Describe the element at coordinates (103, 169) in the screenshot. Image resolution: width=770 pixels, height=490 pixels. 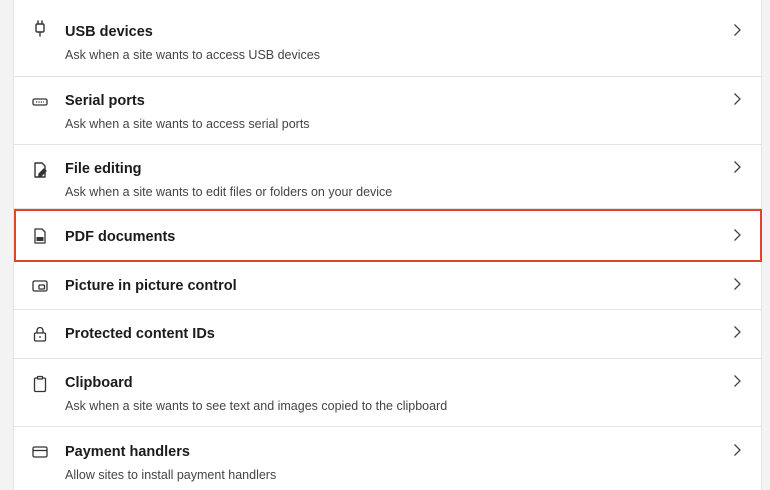
I see `item-title: File editing` at that location.